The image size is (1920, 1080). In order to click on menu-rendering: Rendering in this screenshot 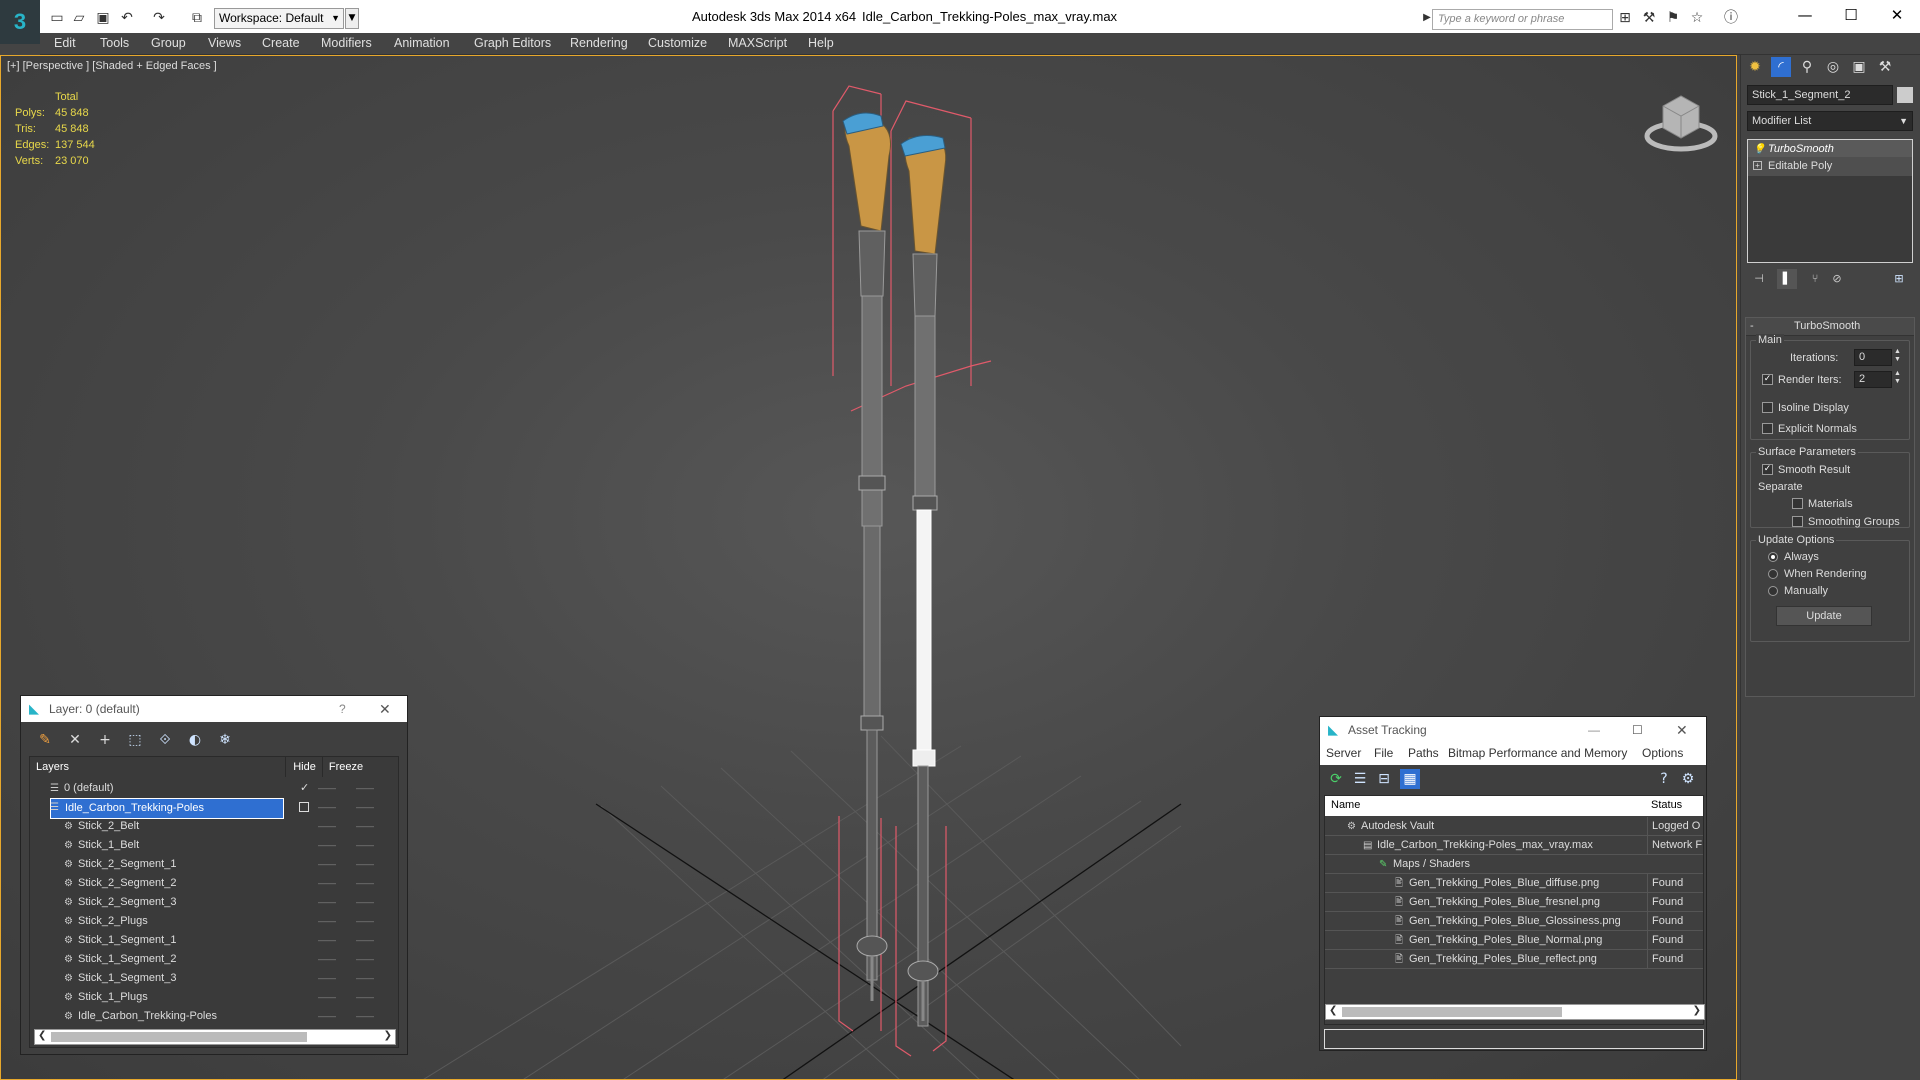, I will do `click(599, 43)`.